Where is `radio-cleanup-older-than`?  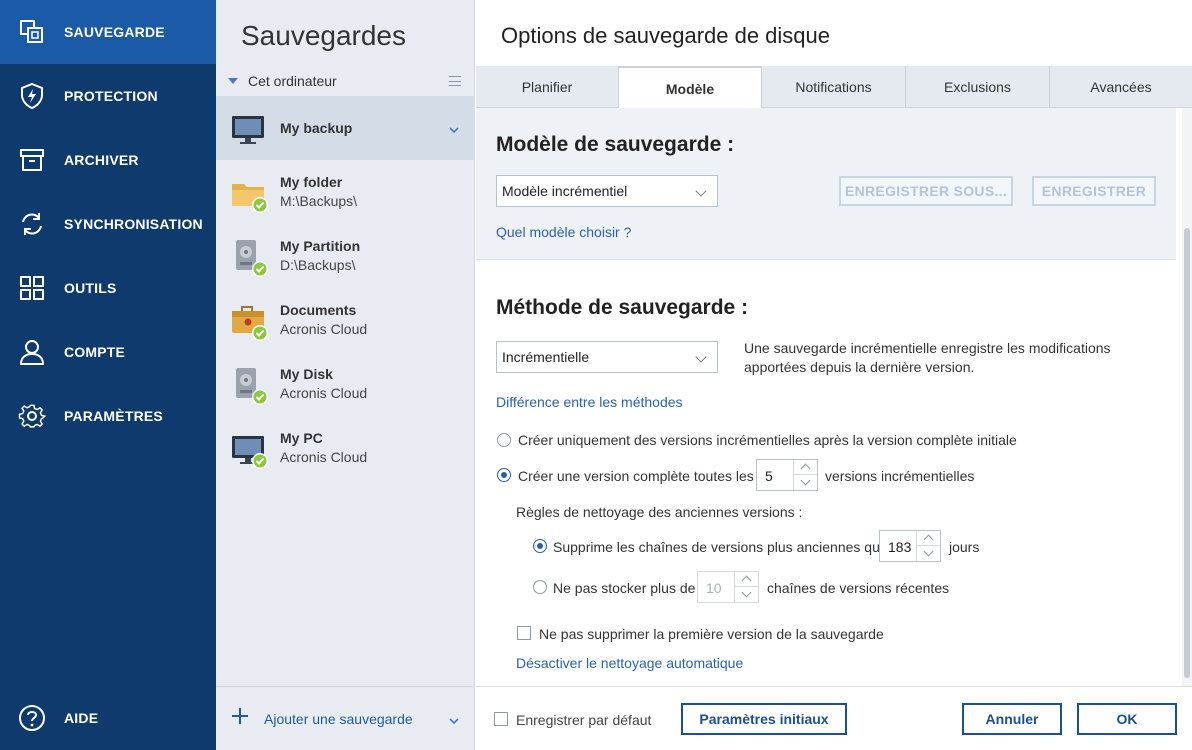 radio-cleanup-older-than is located at coordinates (540, 546).